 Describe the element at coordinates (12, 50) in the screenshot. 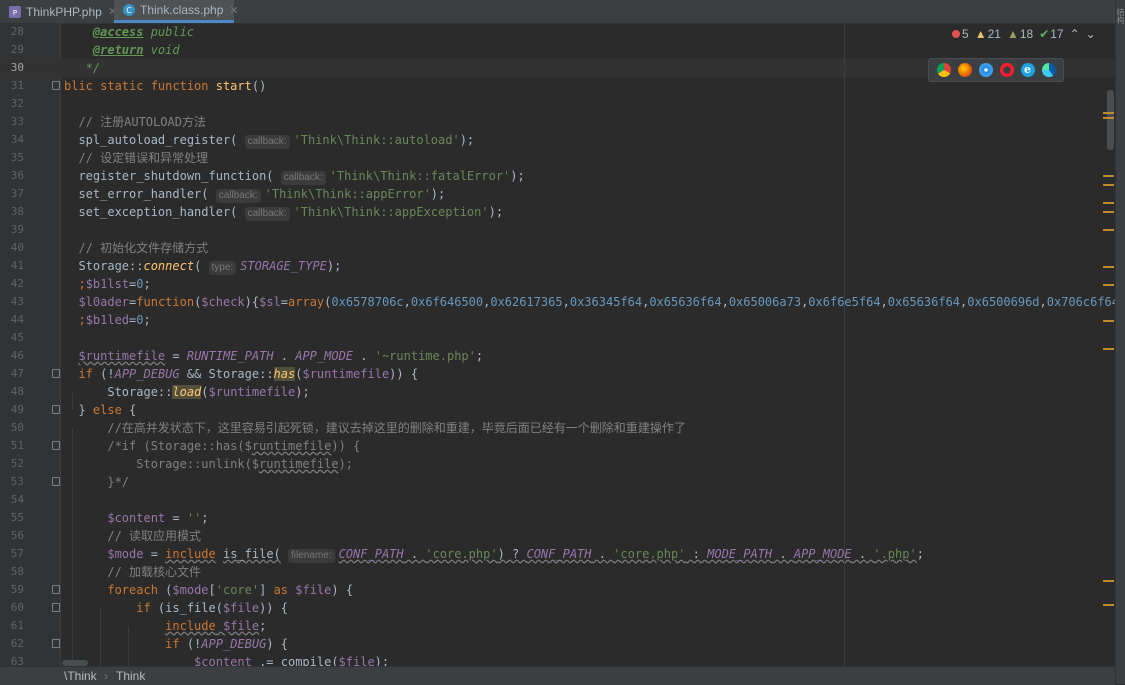

I see `line-number: 29` at that location.